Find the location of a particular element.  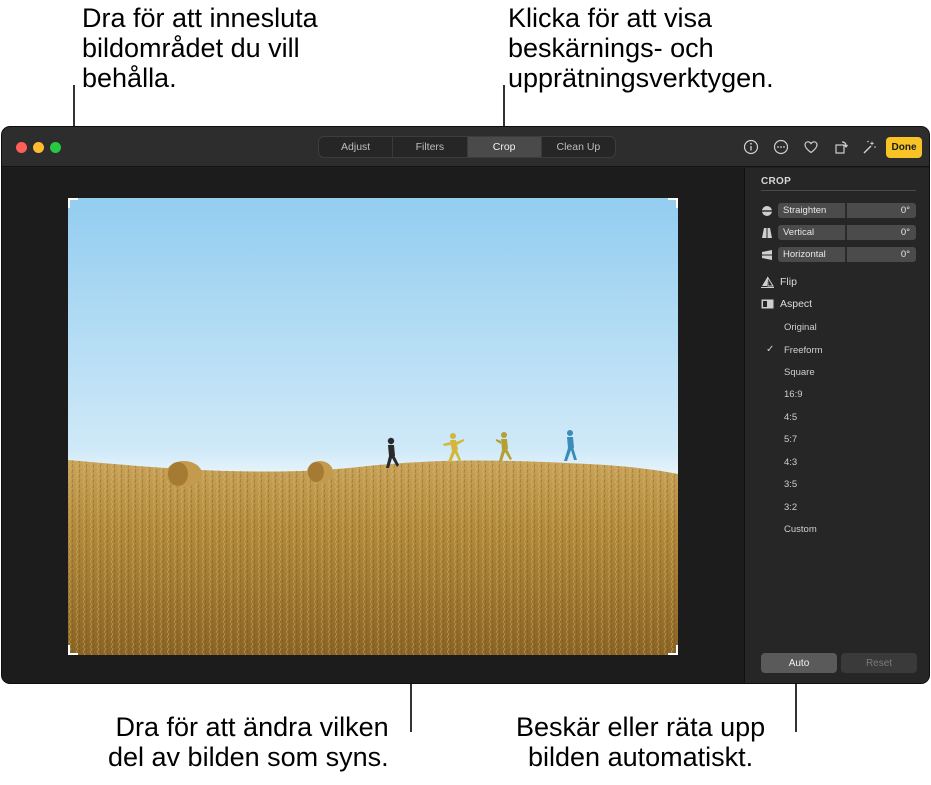

close-window-button is located at coordinates (21, 147).